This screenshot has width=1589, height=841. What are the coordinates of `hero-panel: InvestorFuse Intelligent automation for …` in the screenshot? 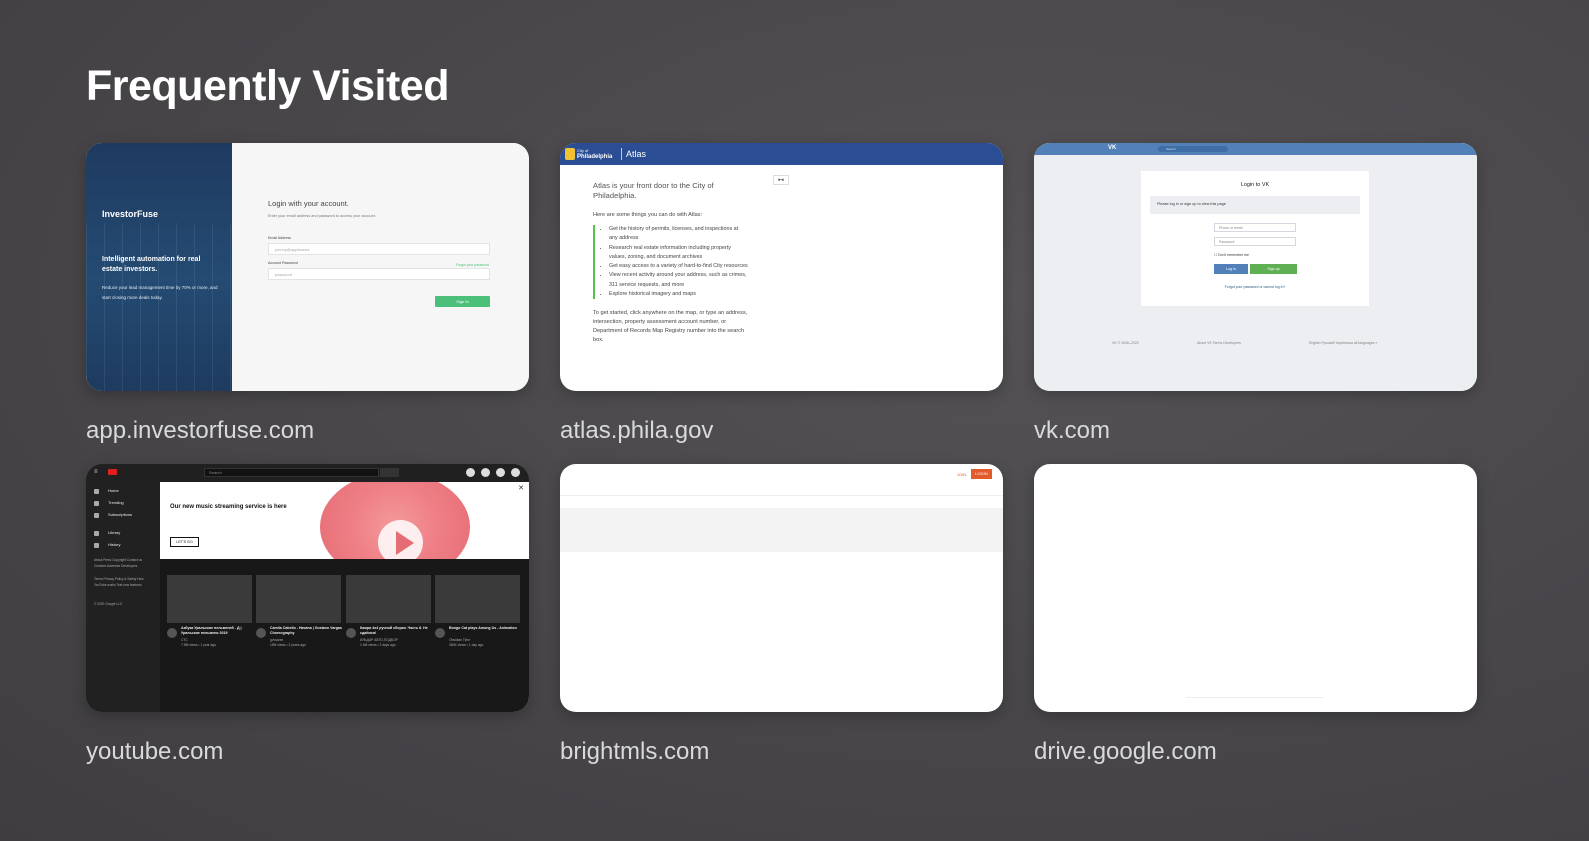 It's located at (159, 267).